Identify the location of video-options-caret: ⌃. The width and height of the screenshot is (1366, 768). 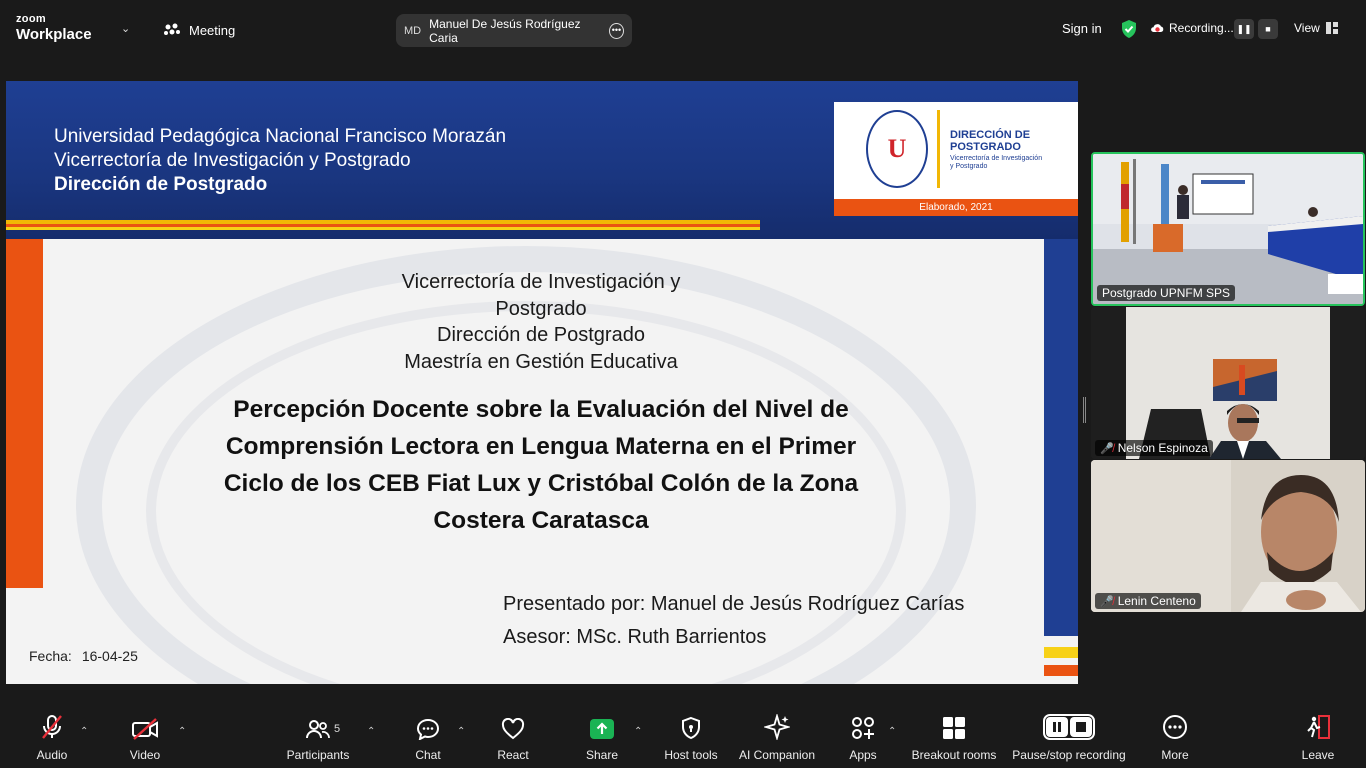
(182, 731).